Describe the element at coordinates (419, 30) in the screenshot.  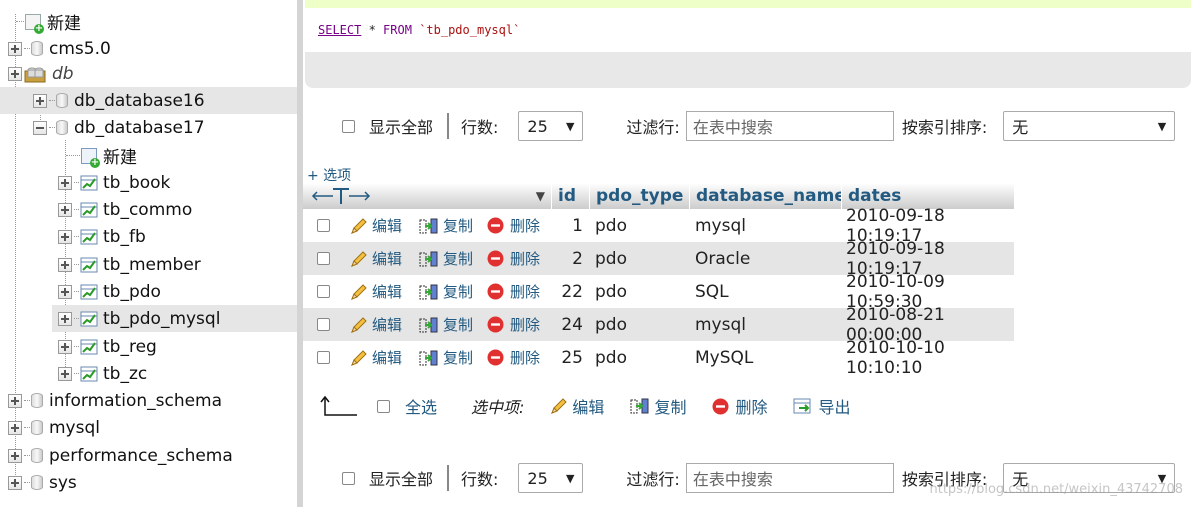
I see `sql-query-text: SELECT * FROM `tb_pdo_mysql`` at that location.